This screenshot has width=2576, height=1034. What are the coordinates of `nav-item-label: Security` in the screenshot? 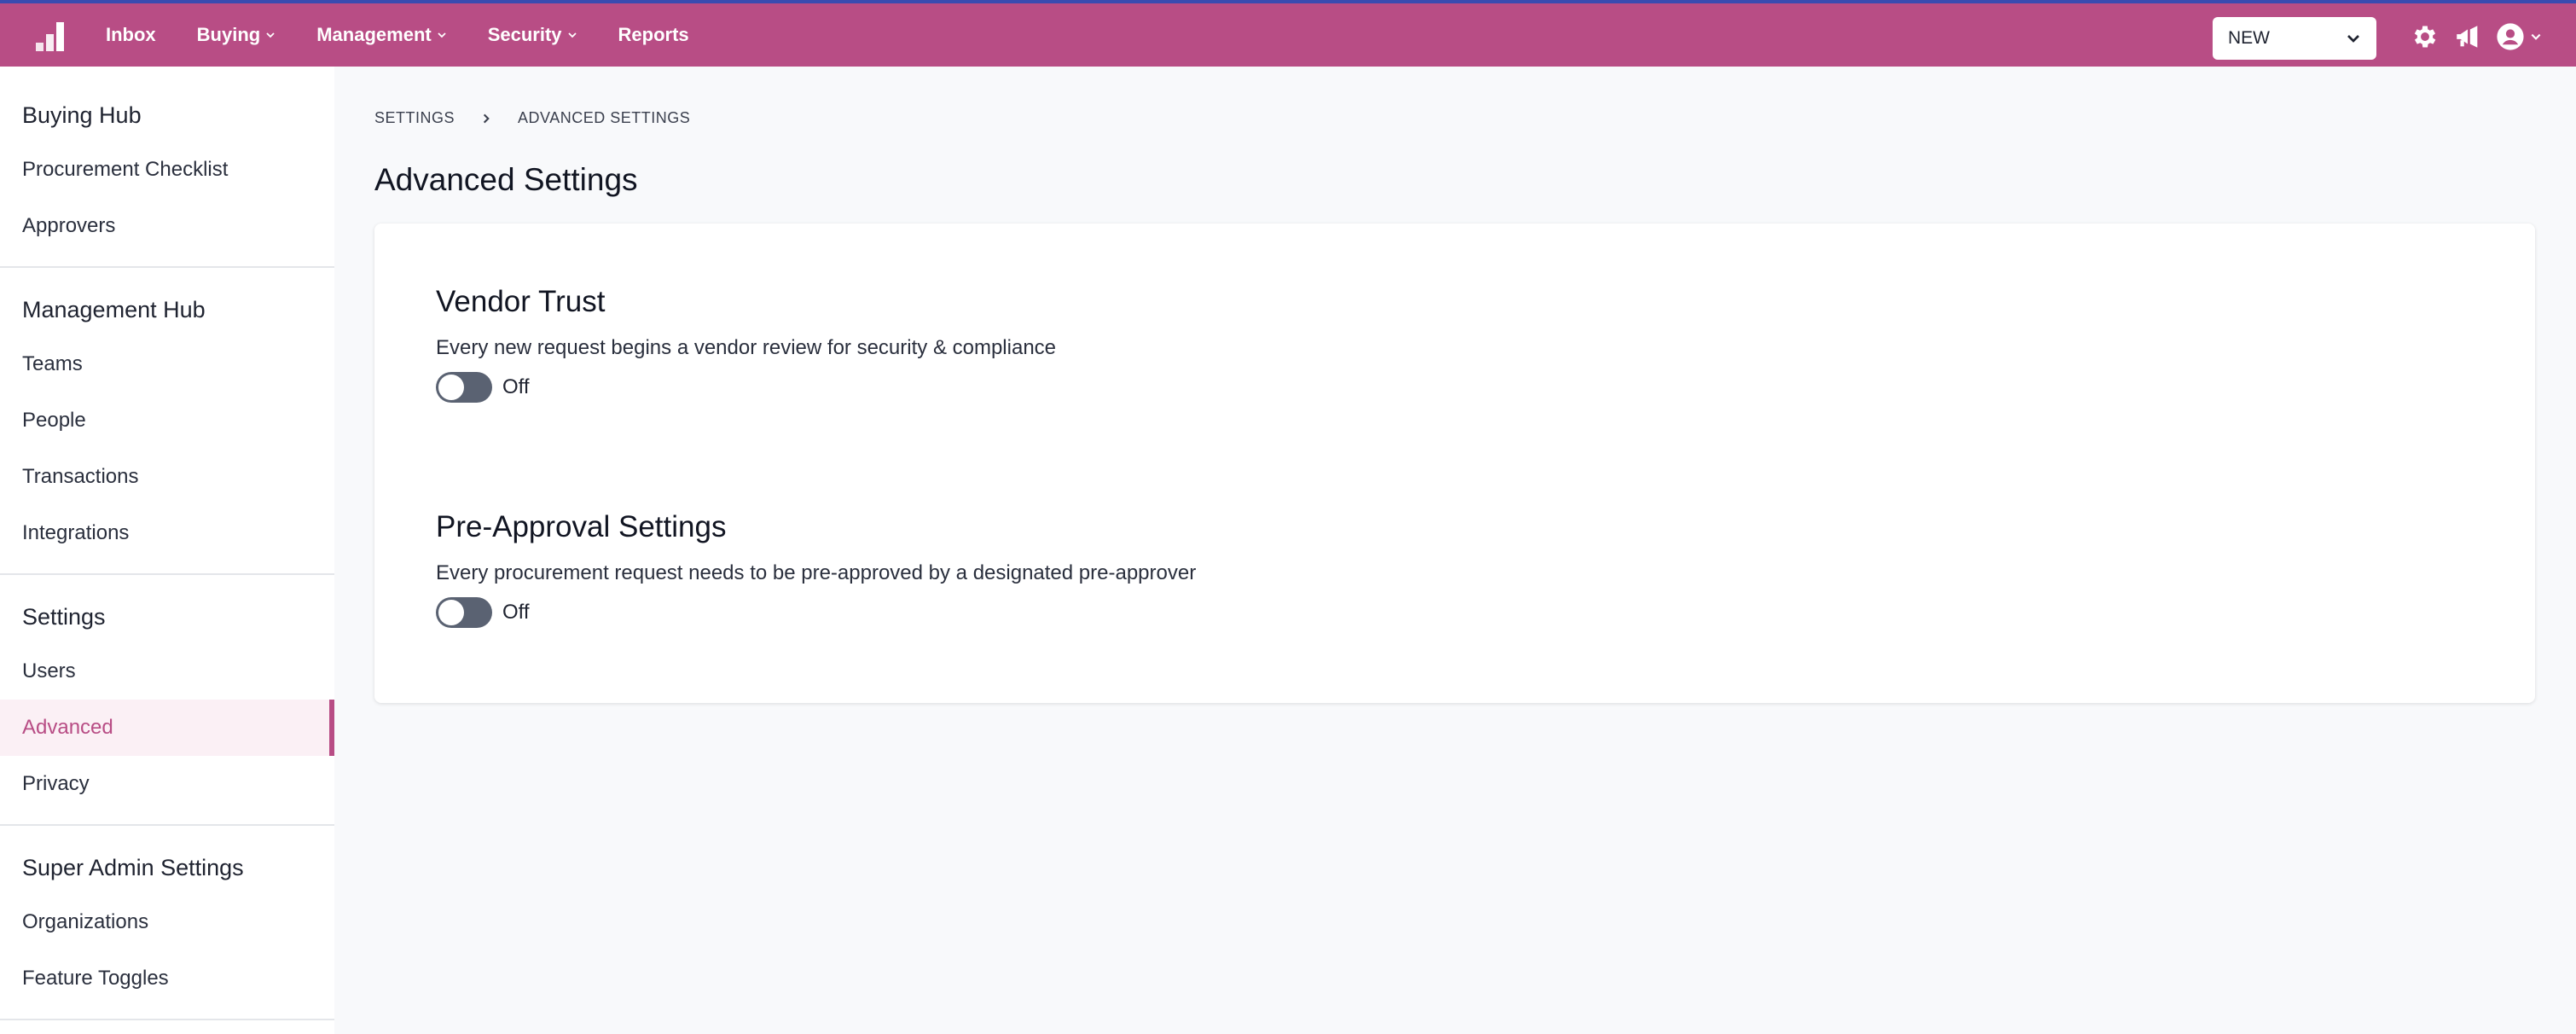 It's located at (524, 34).